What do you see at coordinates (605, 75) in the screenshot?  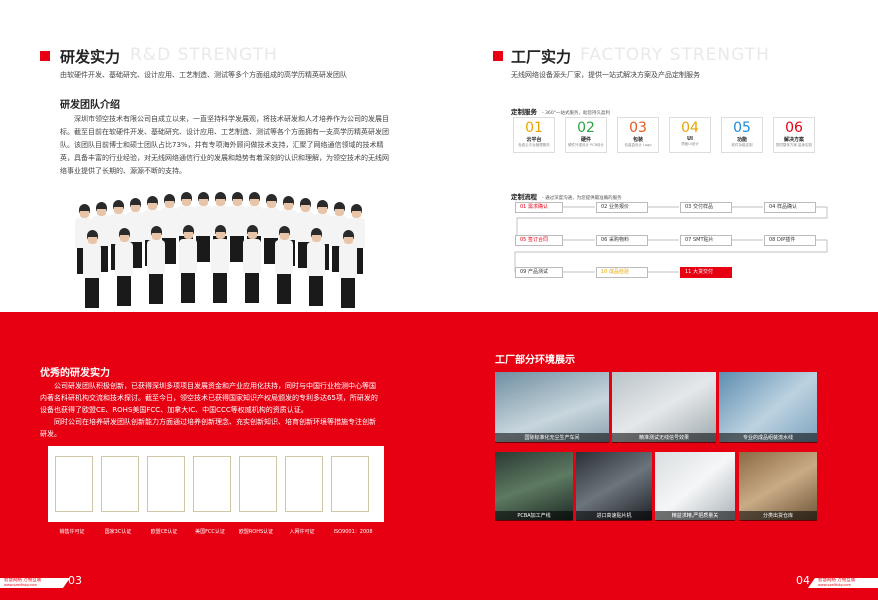 I see `right-subtitle: 无线网络设备源头厂家，提供一站式解决方案及产品定制服务` at bounding box center [605, 75].